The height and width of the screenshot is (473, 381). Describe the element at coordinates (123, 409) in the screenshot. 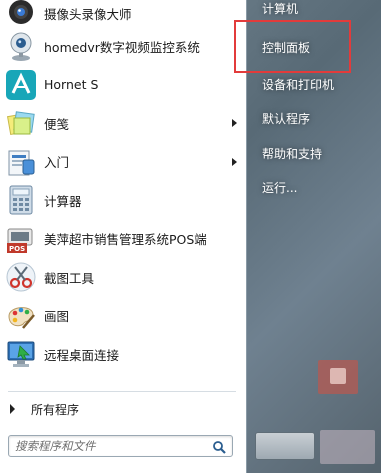

I see `all-programs-button: 所有程序` at that location.